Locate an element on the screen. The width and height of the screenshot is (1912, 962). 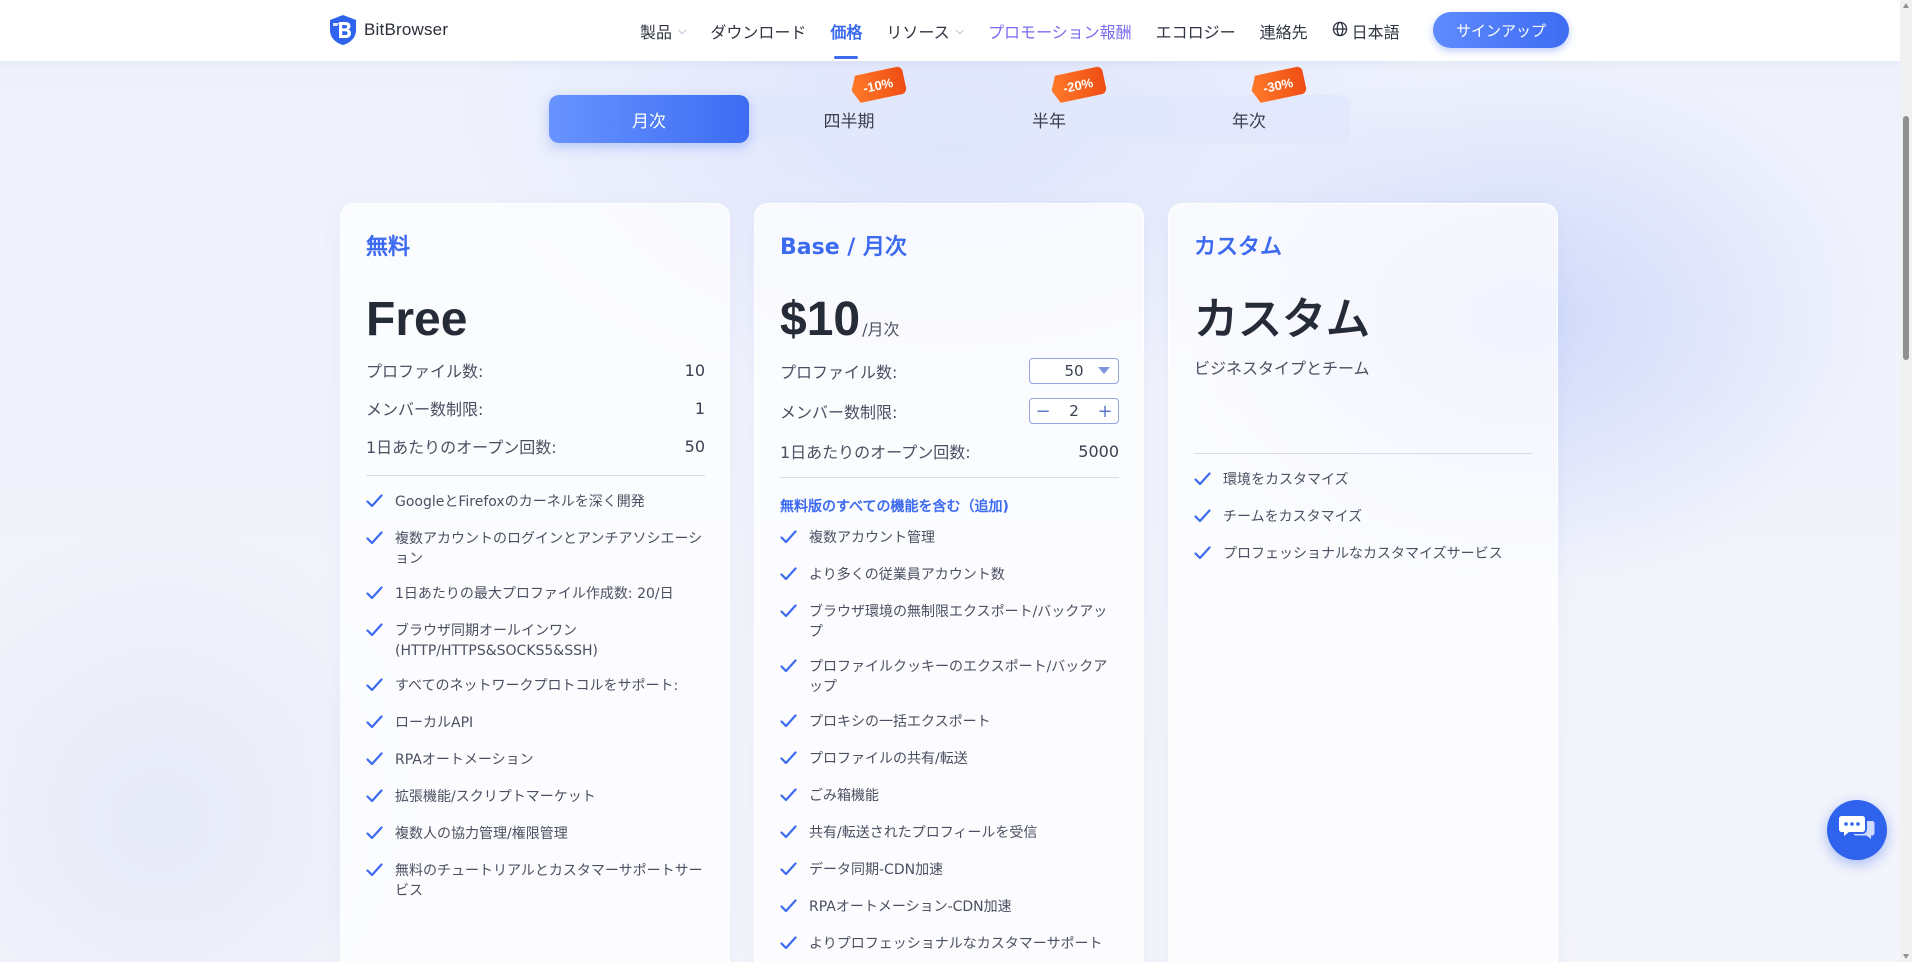
nav-item-label: プロモーション報酬 is located at coordinates (1059, 32).